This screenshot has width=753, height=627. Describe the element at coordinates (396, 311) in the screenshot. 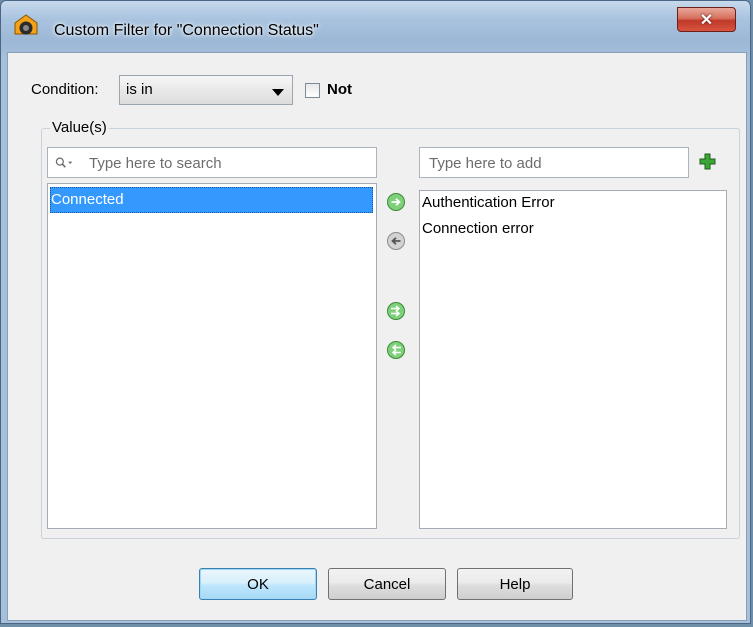

I see `double-arrow-right-icon` at that location.